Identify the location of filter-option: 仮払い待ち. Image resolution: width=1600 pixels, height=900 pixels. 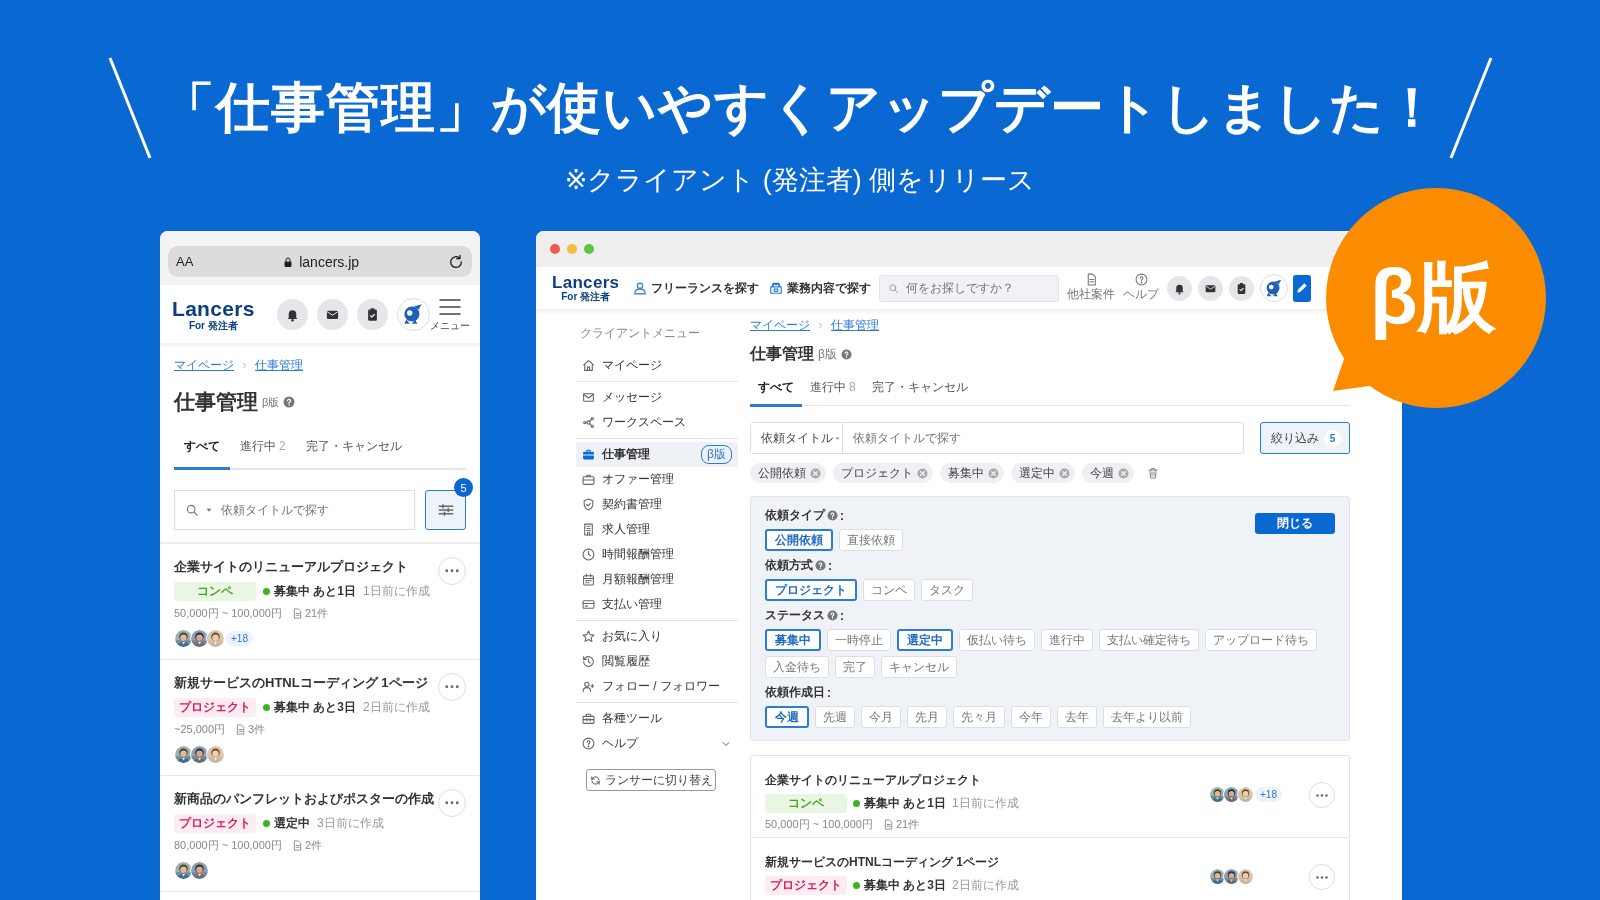
(997, 640).